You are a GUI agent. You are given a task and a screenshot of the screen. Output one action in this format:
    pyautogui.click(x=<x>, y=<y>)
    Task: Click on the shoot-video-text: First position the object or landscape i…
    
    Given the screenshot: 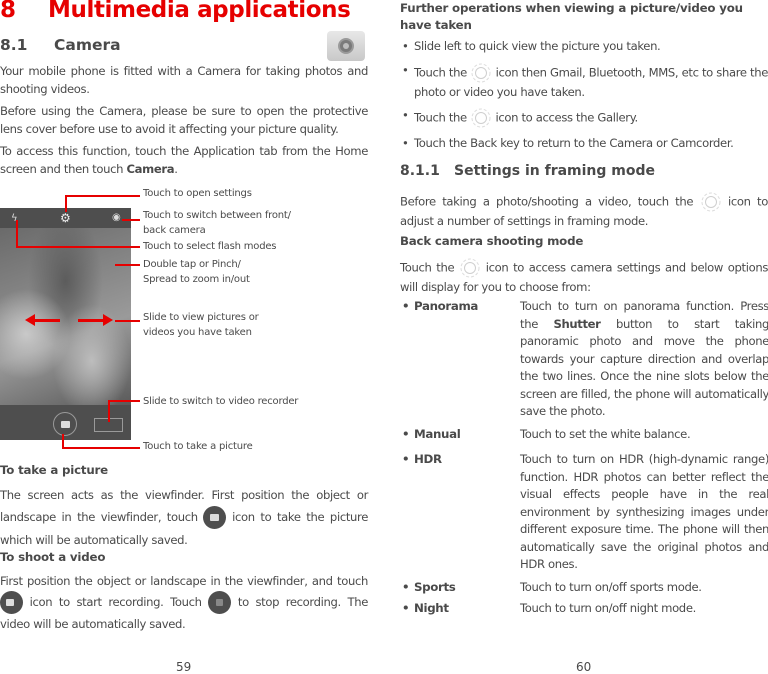 What is the action you would take?
    pyautogui.click(x=184, y=602)
    